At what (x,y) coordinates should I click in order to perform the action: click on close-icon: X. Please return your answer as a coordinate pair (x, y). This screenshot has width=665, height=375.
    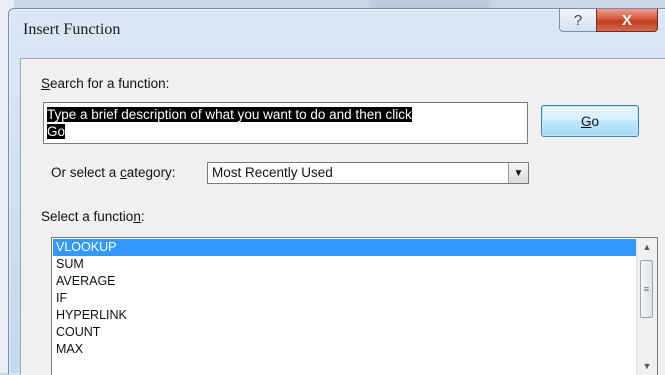
    Looking at the image, I should click on (626, 20).